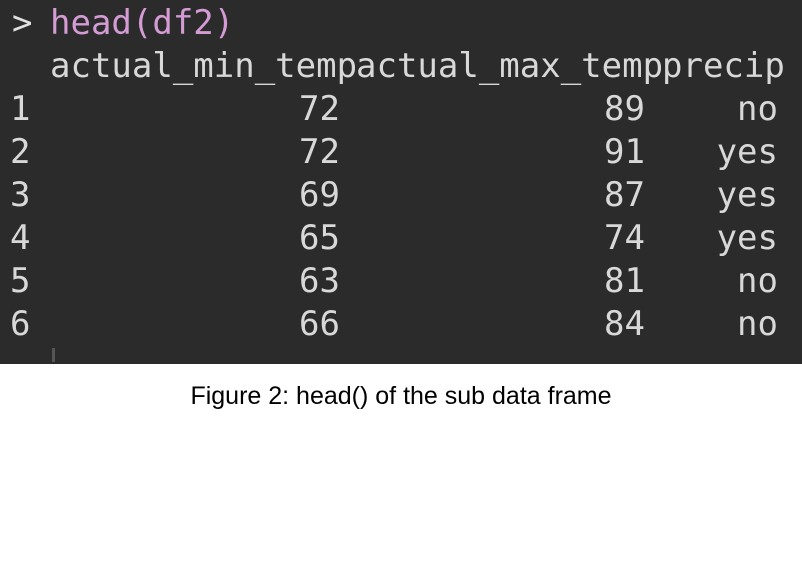  What do you see at coordinates (624, 152) in the screenshot?
I see `cell-actual-max-temp: 91` at bounding box center [624, 152].